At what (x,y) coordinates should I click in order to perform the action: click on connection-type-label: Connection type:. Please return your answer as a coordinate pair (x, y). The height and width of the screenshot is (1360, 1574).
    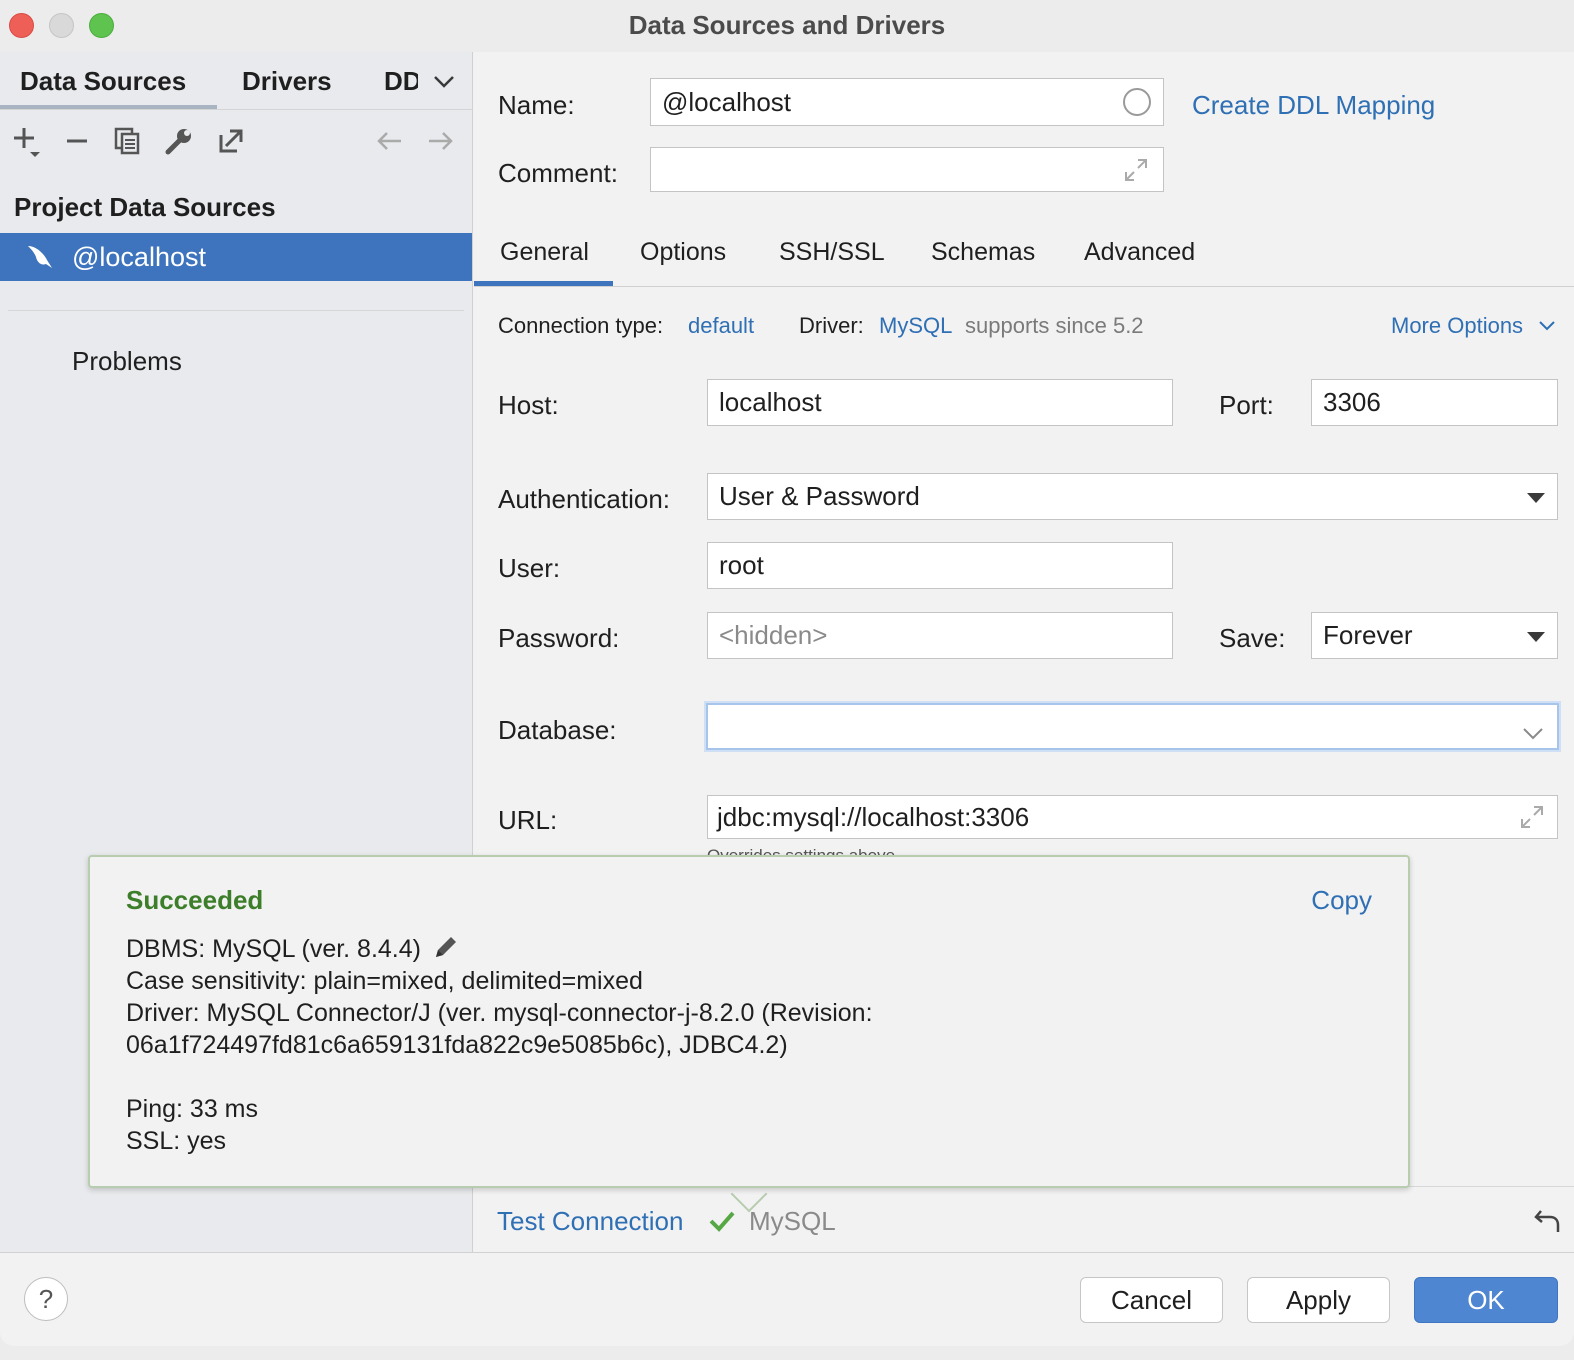
    Looking at the image, I should click on (581, 325).